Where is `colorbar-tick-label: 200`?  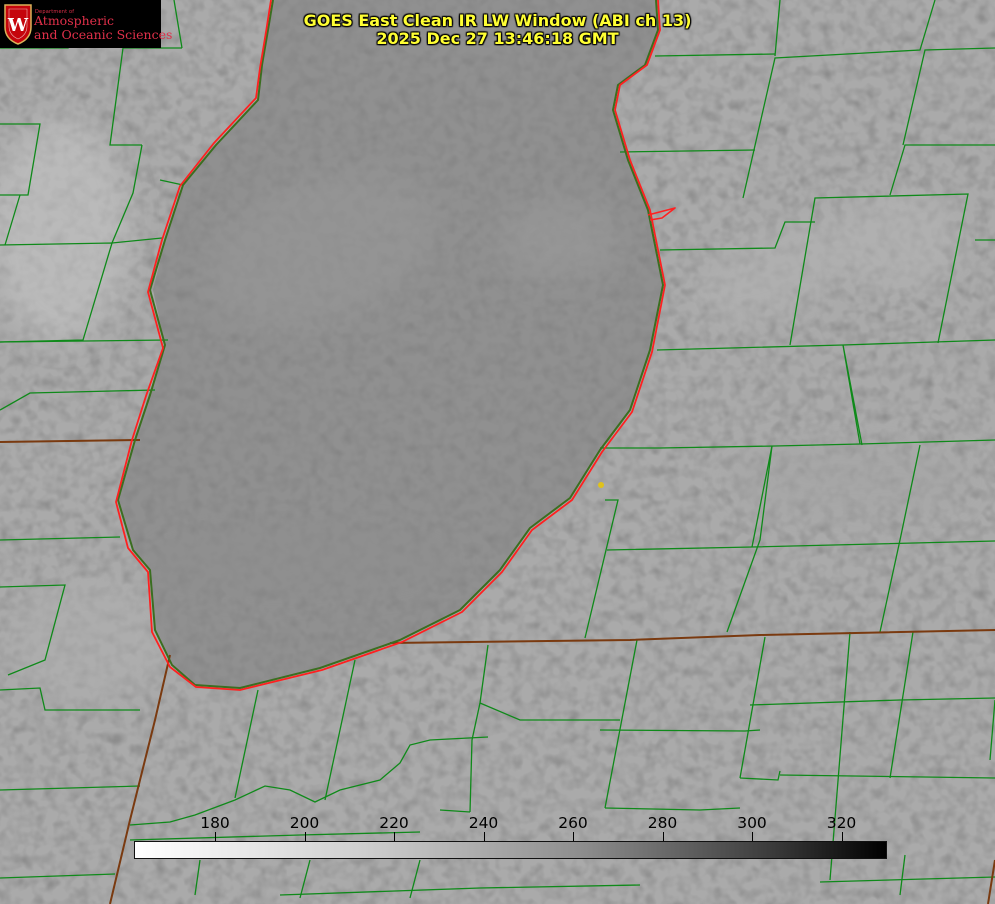 colorbar-tick-label: 200 is located at coordinates (304, 823).